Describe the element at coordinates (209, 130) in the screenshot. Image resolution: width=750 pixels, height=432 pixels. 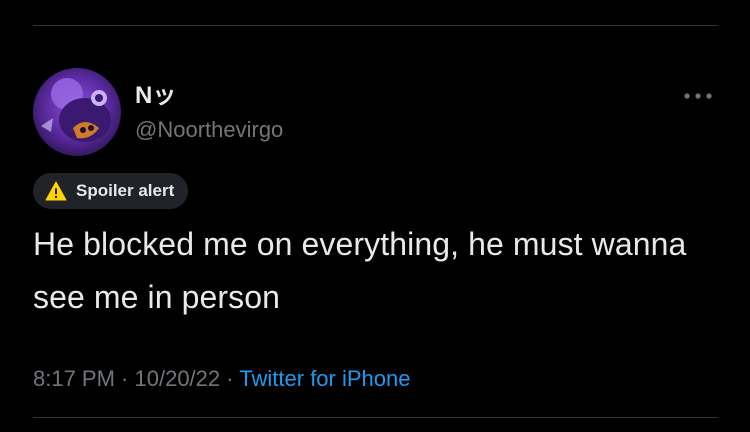
I see `user-handle: @Noorthevirgo` at that location.